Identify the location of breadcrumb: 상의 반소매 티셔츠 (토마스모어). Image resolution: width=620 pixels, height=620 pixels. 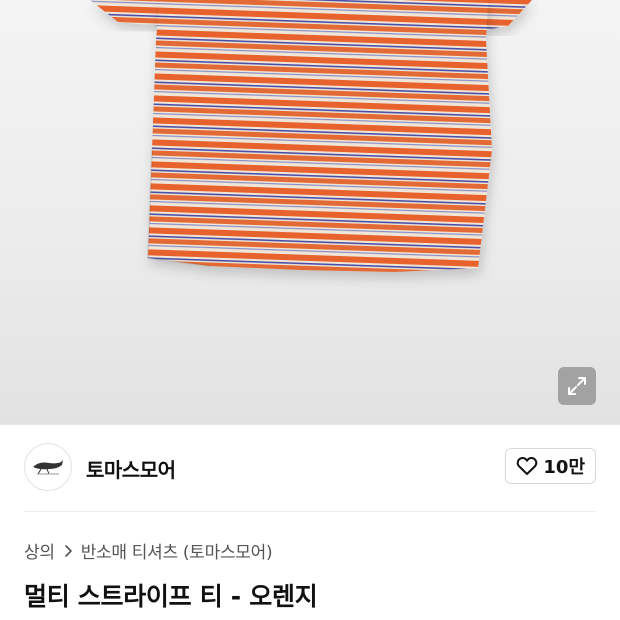
(148, 550).